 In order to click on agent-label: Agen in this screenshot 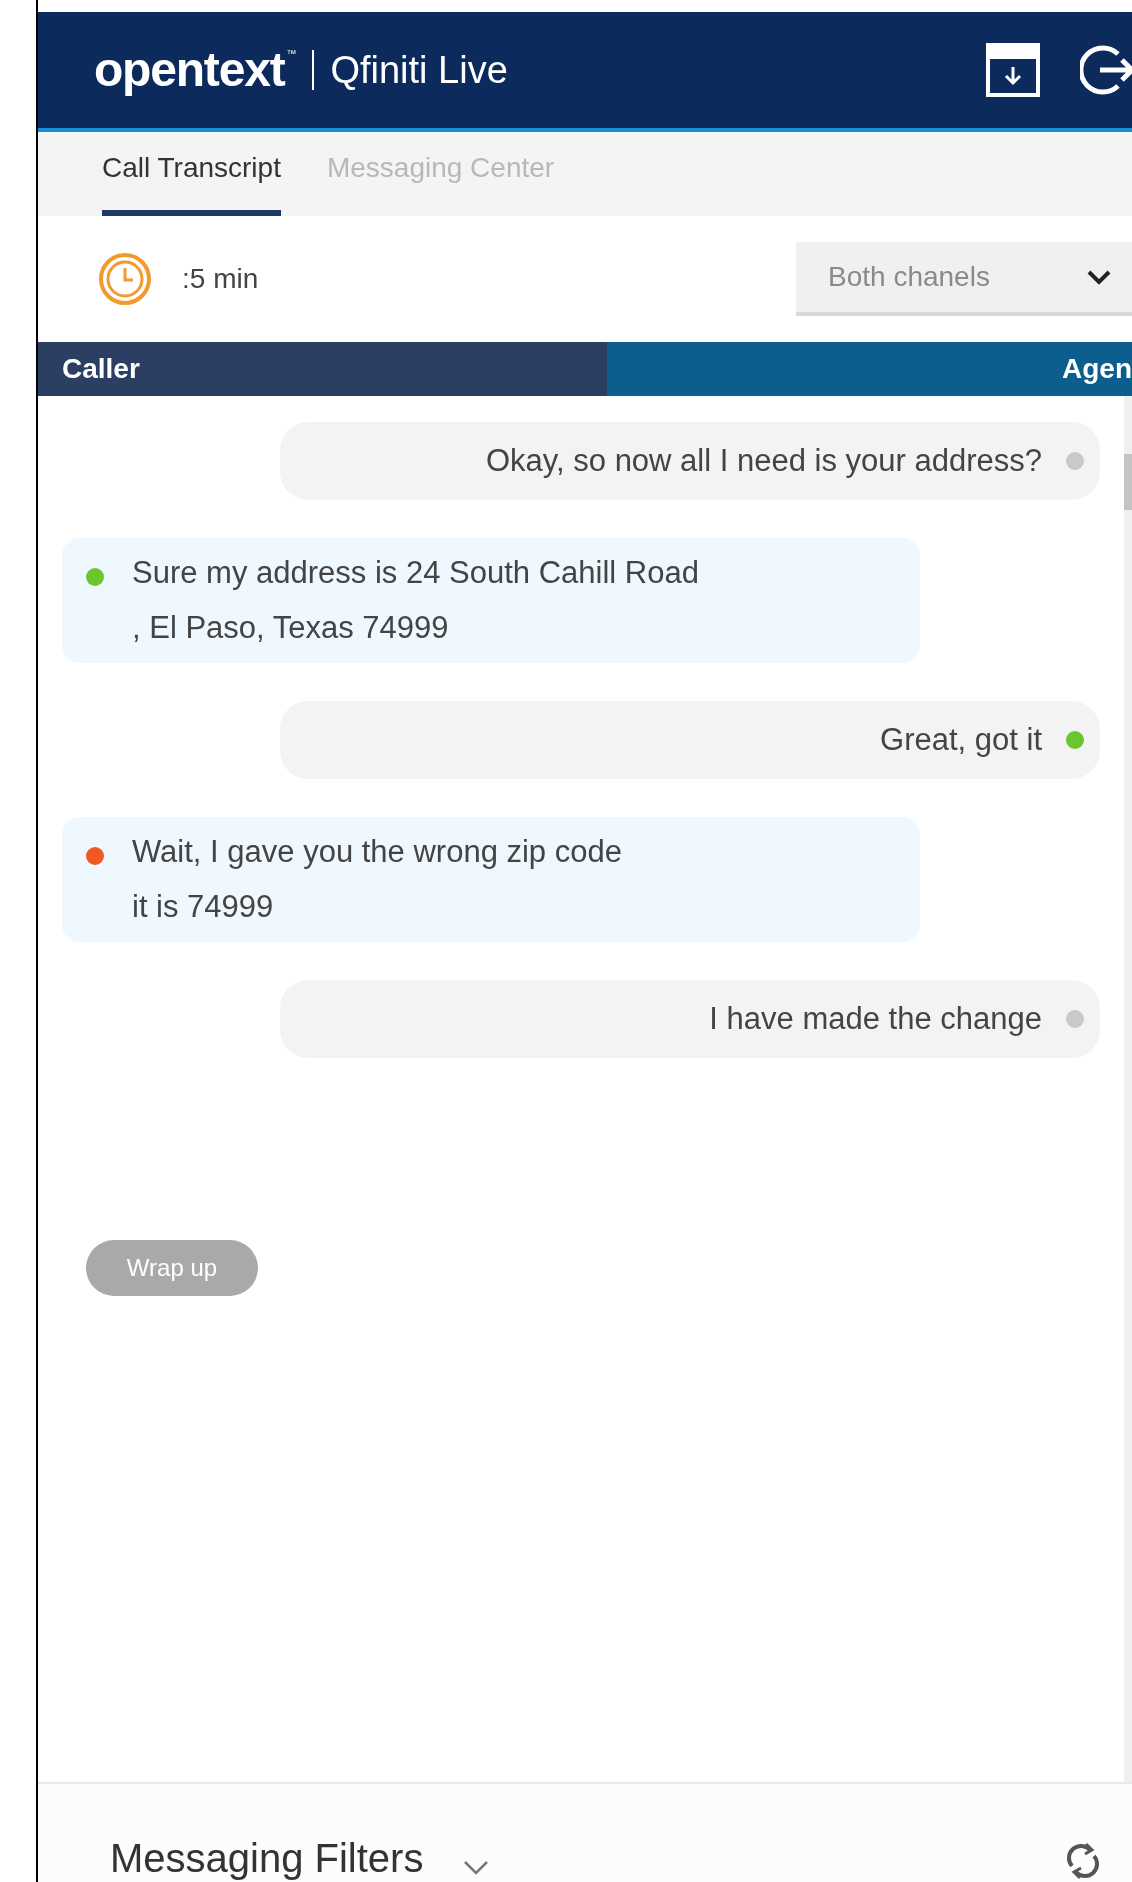, I will do `click(1097, 369)`.